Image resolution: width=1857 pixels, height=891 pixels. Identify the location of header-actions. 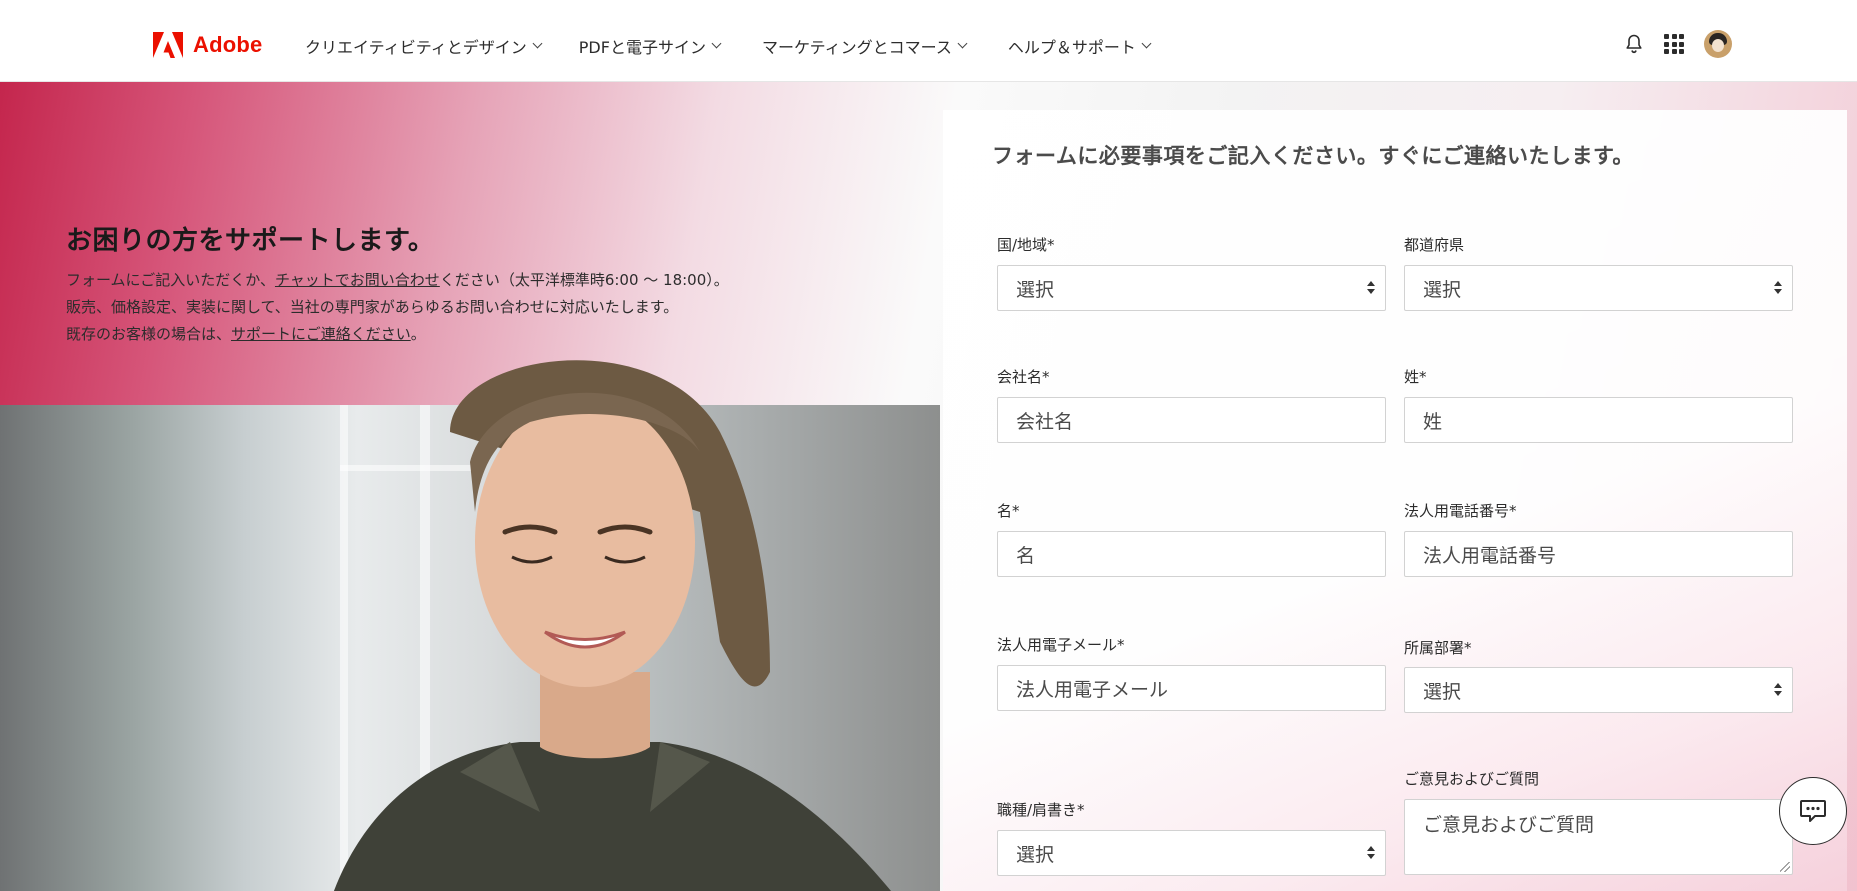
(1677, 44).